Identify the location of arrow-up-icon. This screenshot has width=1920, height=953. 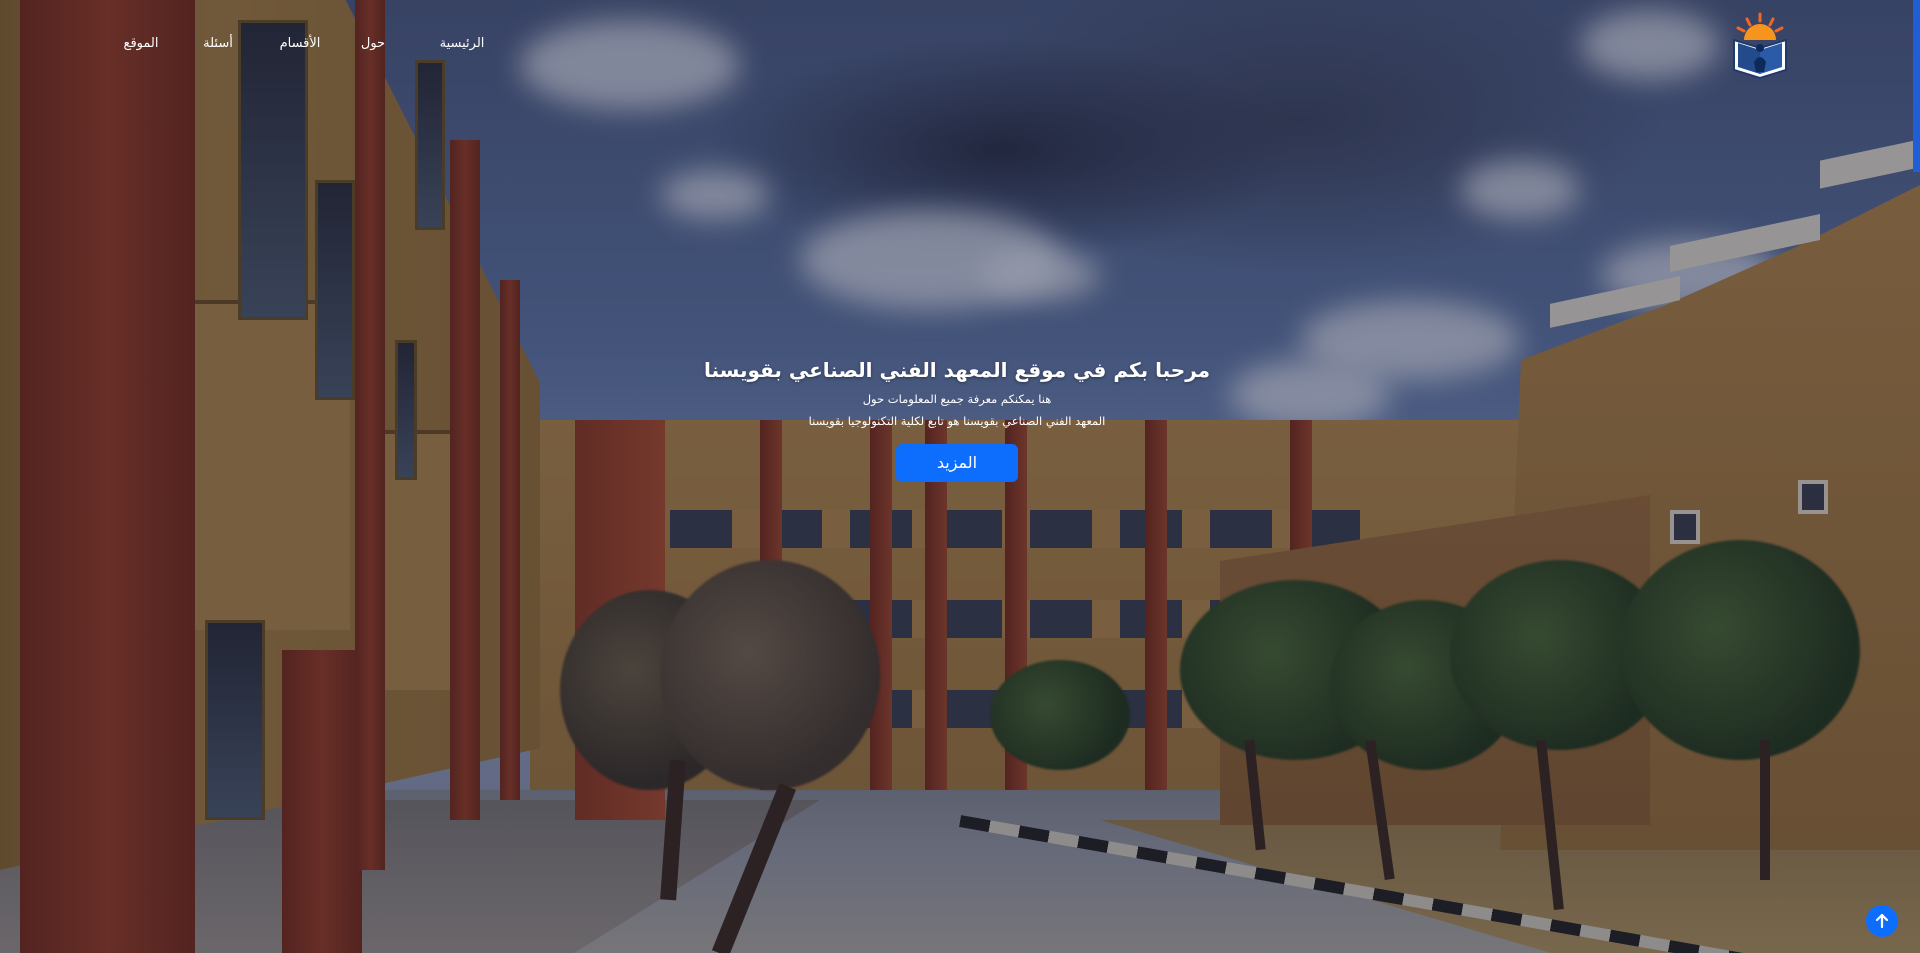
(1882, 921).